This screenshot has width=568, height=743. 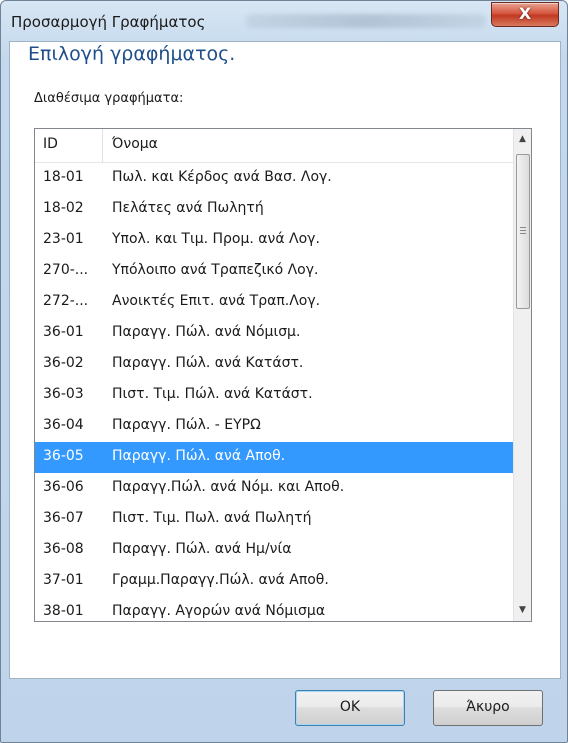 What do you see at coordinates (274, 209) in the screenshot?
I see `list-item: 18-02 Πελάτες ανά Πωλητή` at bounding box center [274, 209].